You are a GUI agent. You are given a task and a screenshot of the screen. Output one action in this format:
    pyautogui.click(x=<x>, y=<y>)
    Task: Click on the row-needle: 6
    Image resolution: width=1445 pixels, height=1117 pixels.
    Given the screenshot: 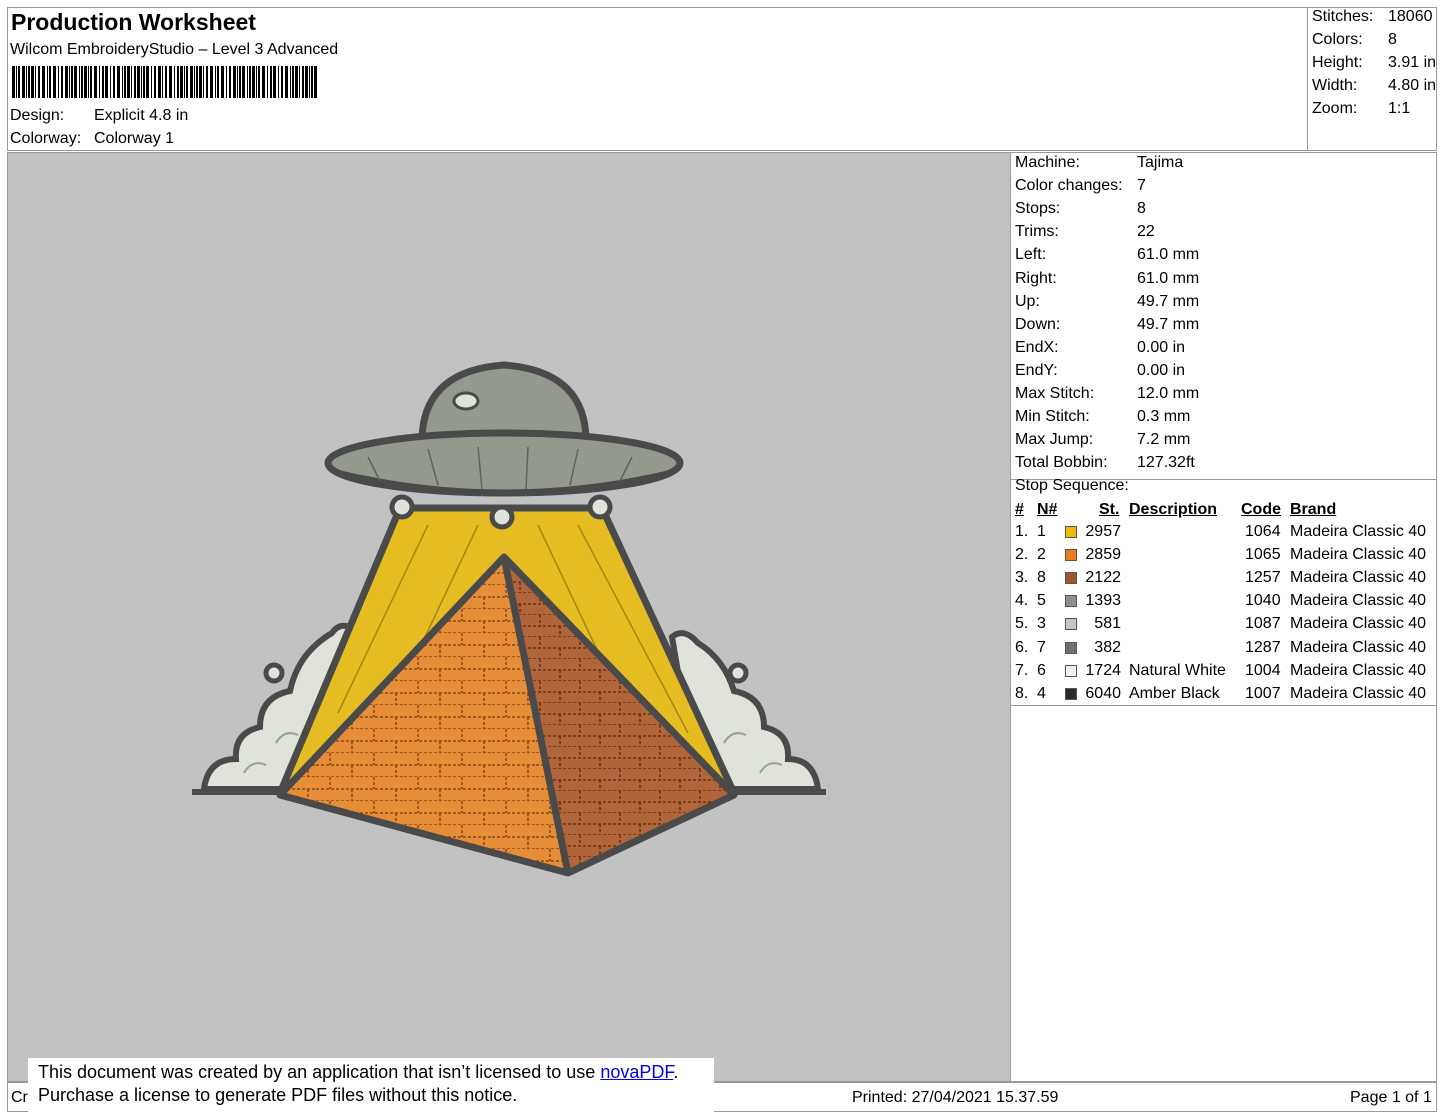 What is the action you would take?
    pyautogui.click(x=1041, y=670)
    